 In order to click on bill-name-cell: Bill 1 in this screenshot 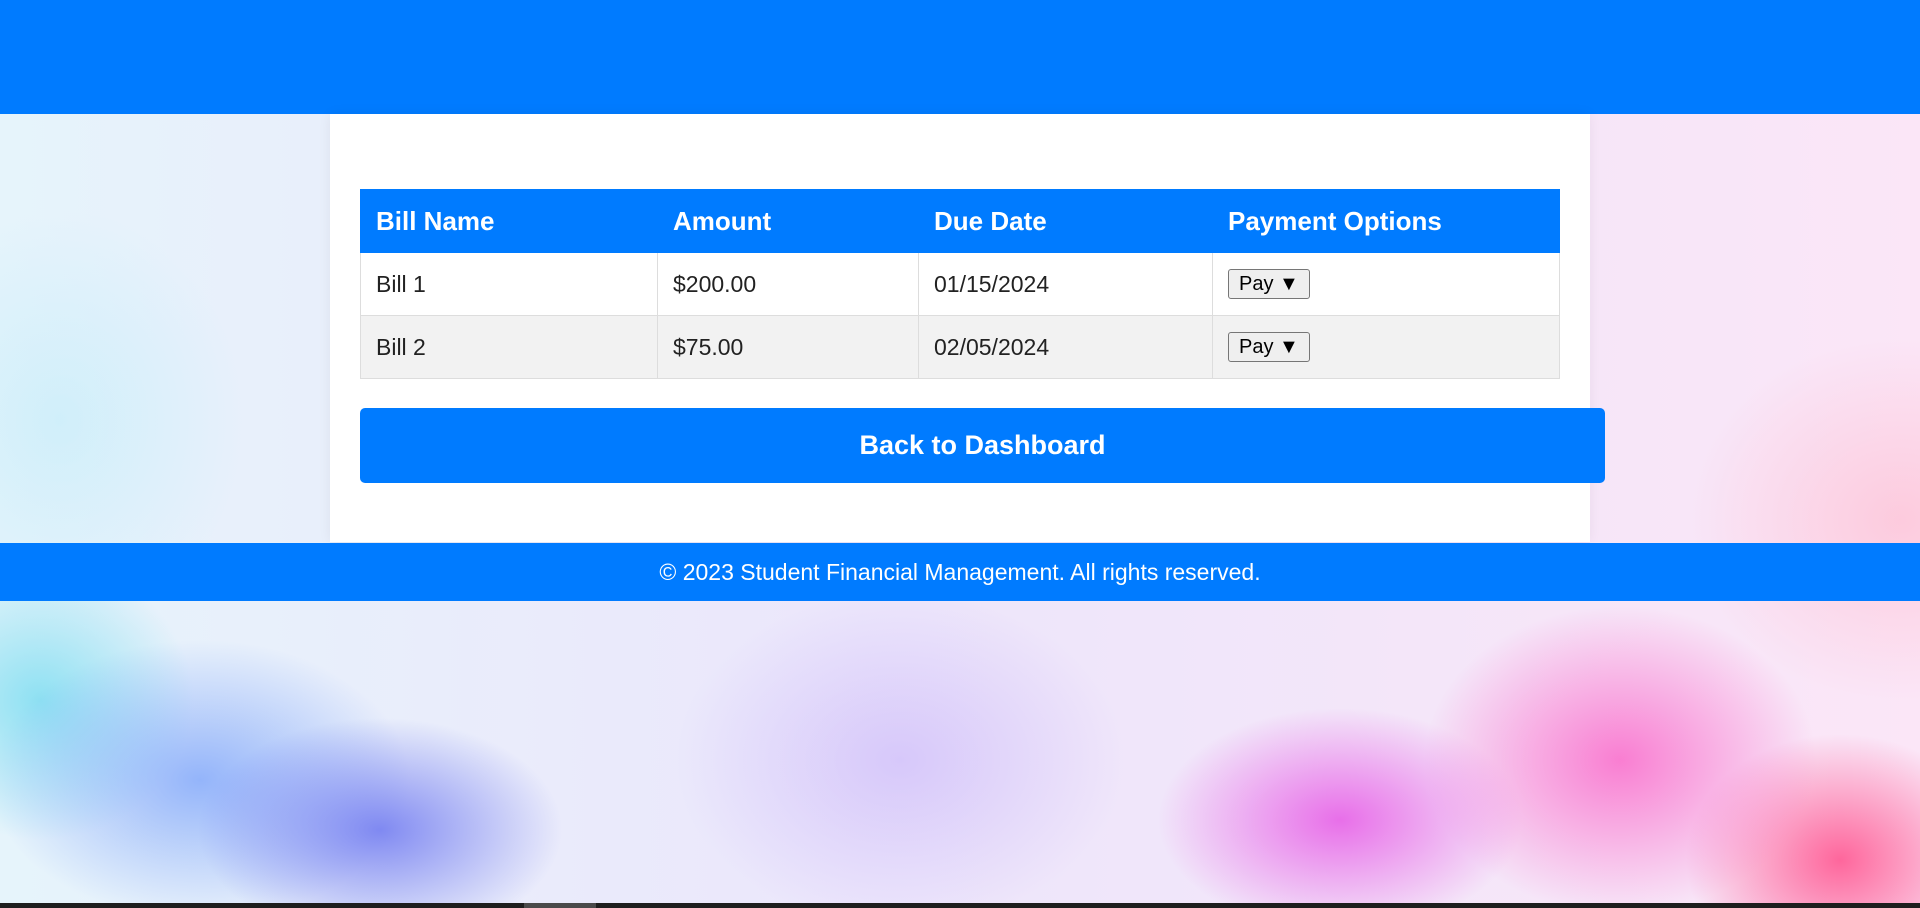, I will do `click(509, 284)`.